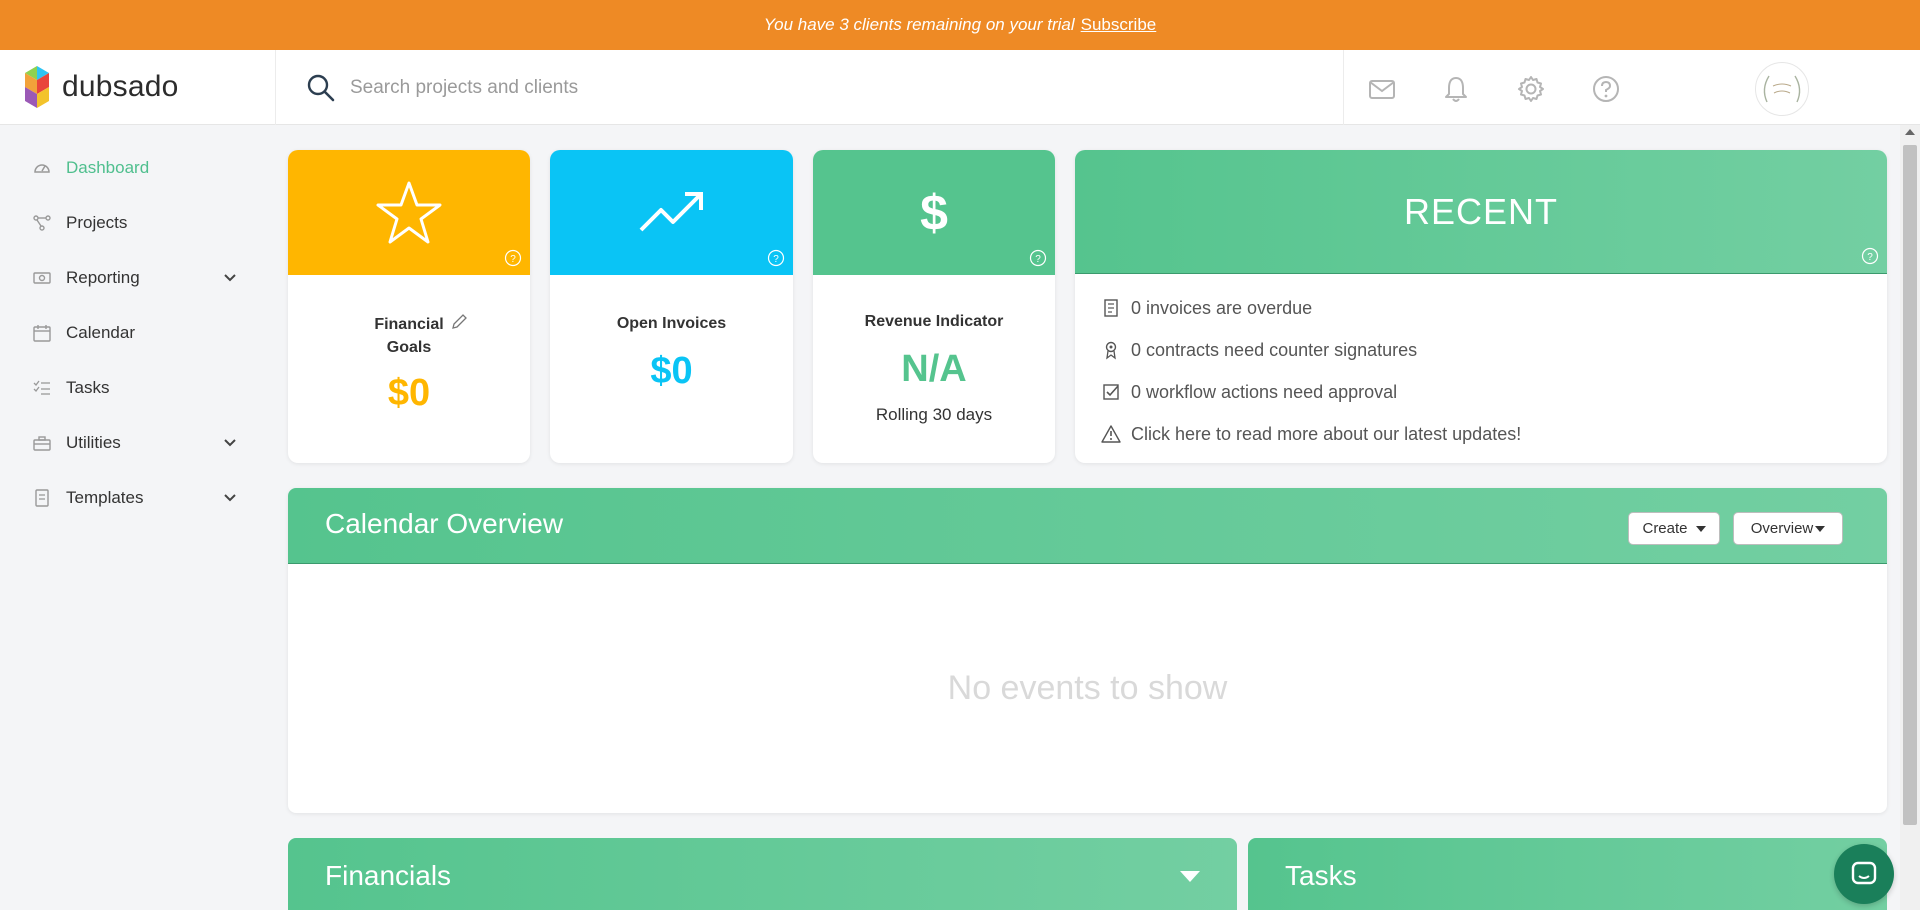  Describe the element at coordinates (934, 321) in the screenshot. I see `revenue-indicator-title: Revenue Indicator` at that location.